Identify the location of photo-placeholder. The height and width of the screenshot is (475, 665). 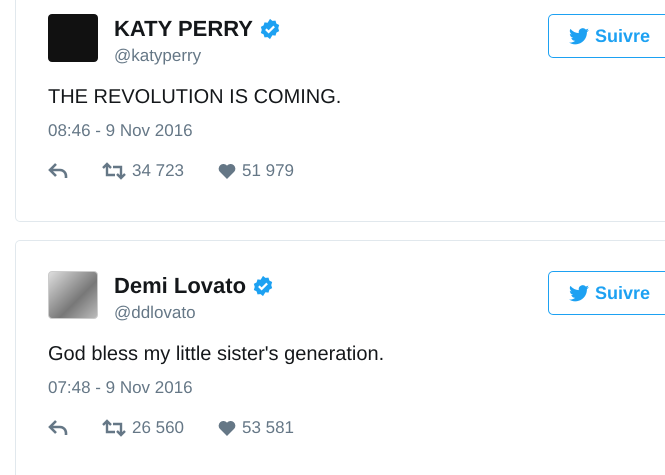
(73, 295).